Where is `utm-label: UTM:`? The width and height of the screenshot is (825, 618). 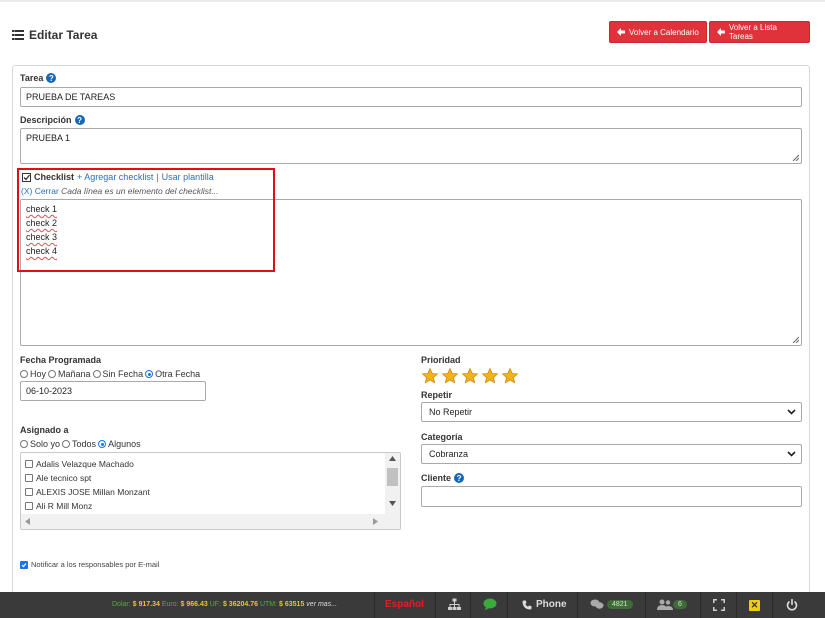
utm-label: UTM: is located at coordinates (268, 604).